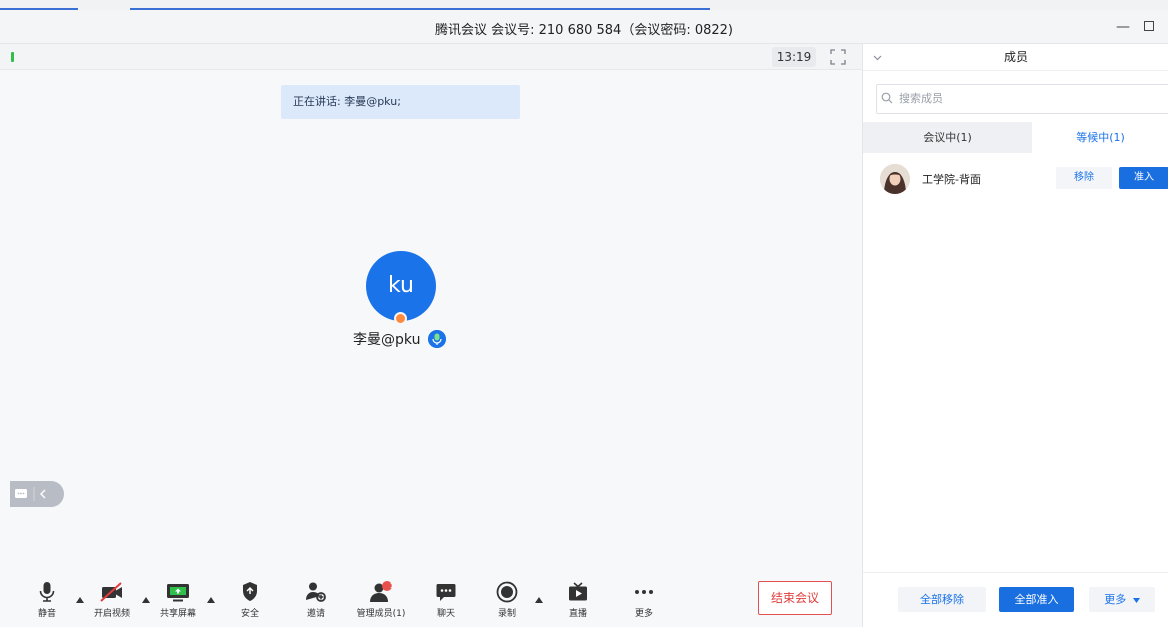 The image size is (1168, 627). What do you see at coordinates (794, 57) in the screenshot?
I see `meeting-timer: 13:19` at bounding box center [794, 57].